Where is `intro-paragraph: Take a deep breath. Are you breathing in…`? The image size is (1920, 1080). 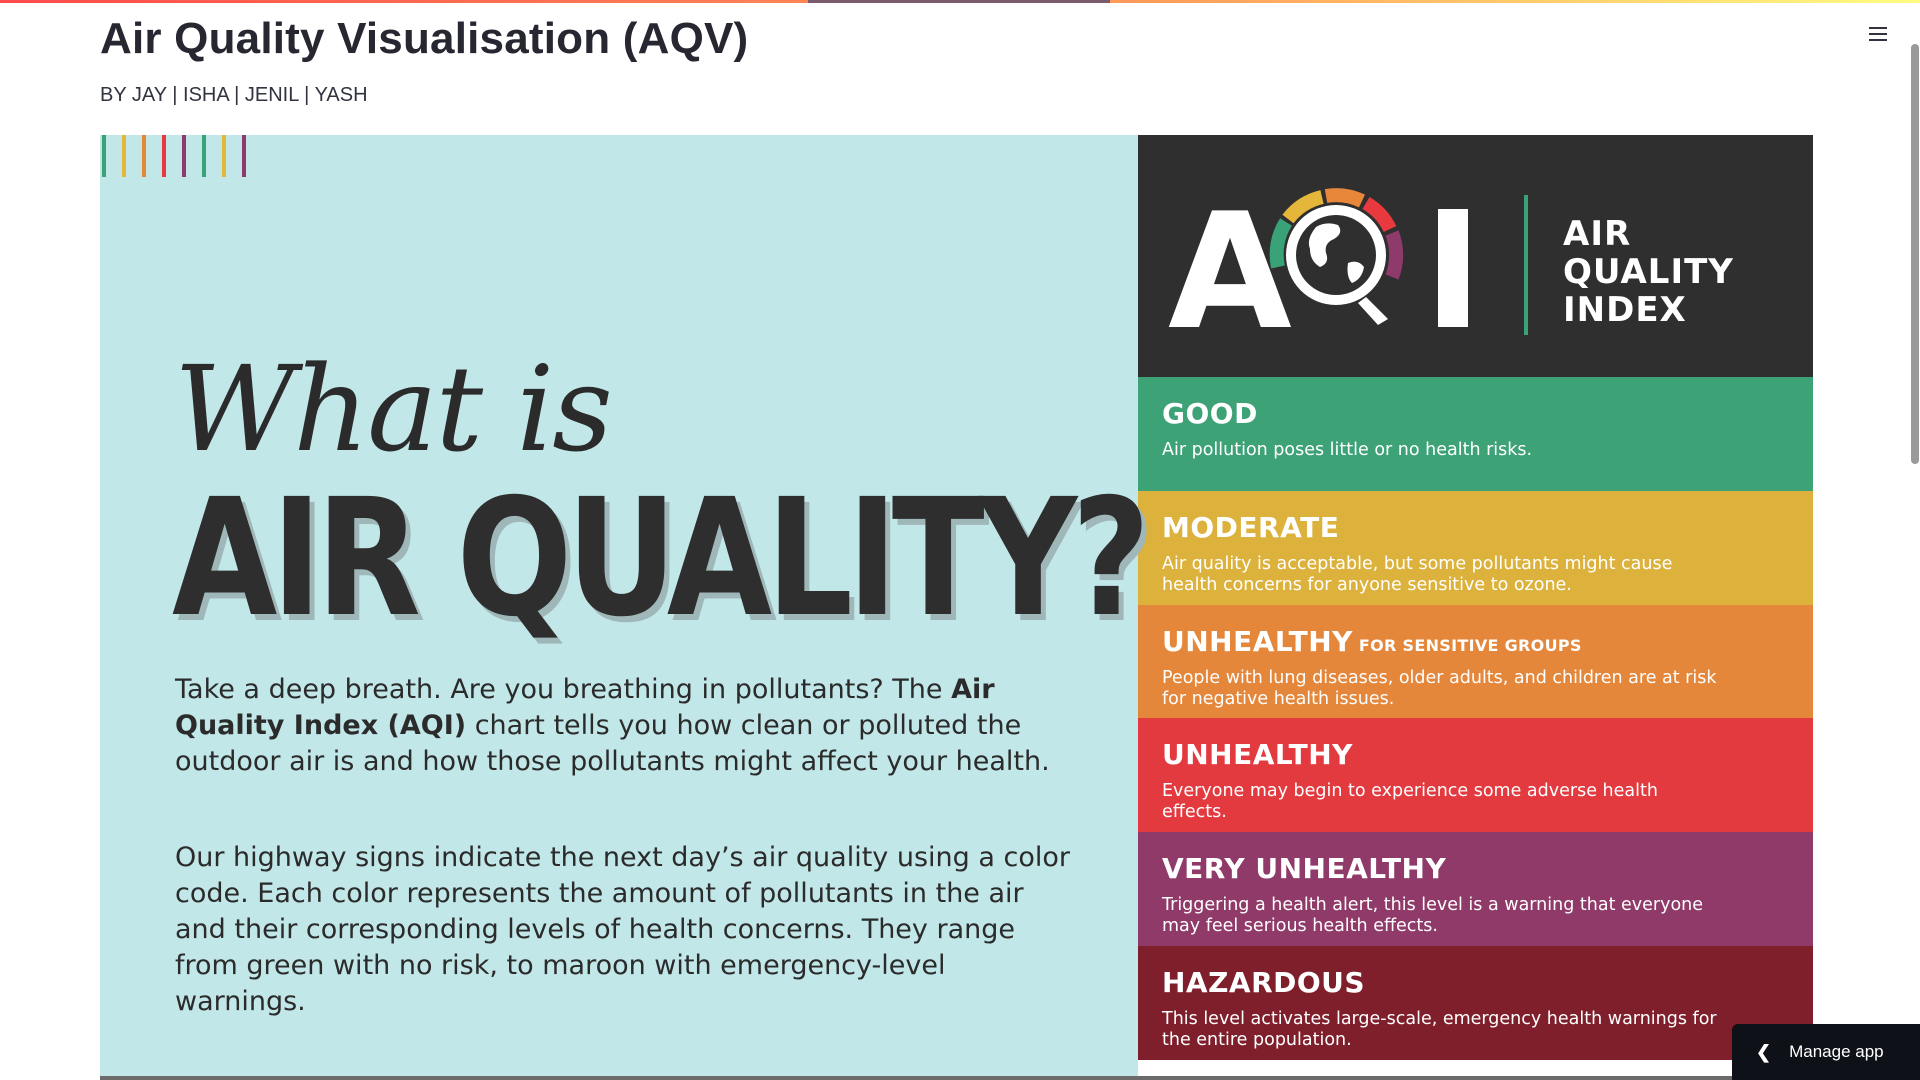
intro-paragraph: Take a deep breath. Are you breathing in… is located at coordinates (612, 725).